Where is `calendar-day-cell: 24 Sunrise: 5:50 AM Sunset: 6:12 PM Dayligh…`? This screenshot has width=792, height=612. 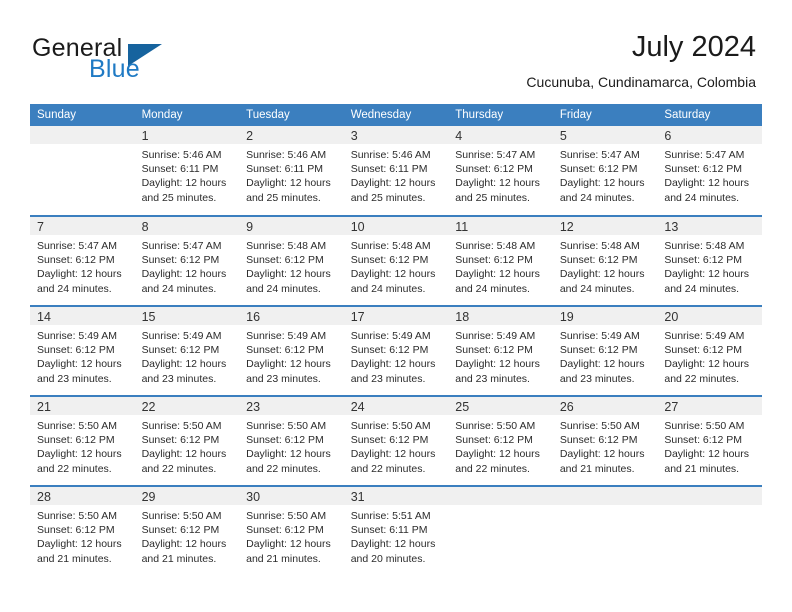
calendar-day-cell: 24 Sunrise: 5:50 AM Sunset: 6:12 PM Dayligh… is located at coordinates (396, 440).